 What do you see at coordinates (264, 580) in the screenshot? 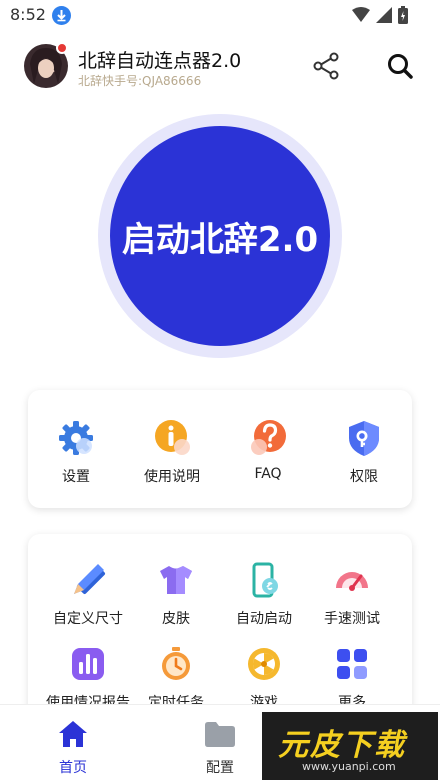
I see `phone-link-icon` at bounding box center [264, 580].